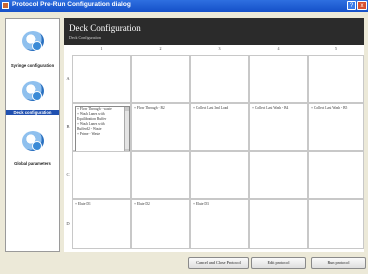 Image resolution: width=368 pixels, height=274 pixels. I want to click on app-icon, so click(5, 5).